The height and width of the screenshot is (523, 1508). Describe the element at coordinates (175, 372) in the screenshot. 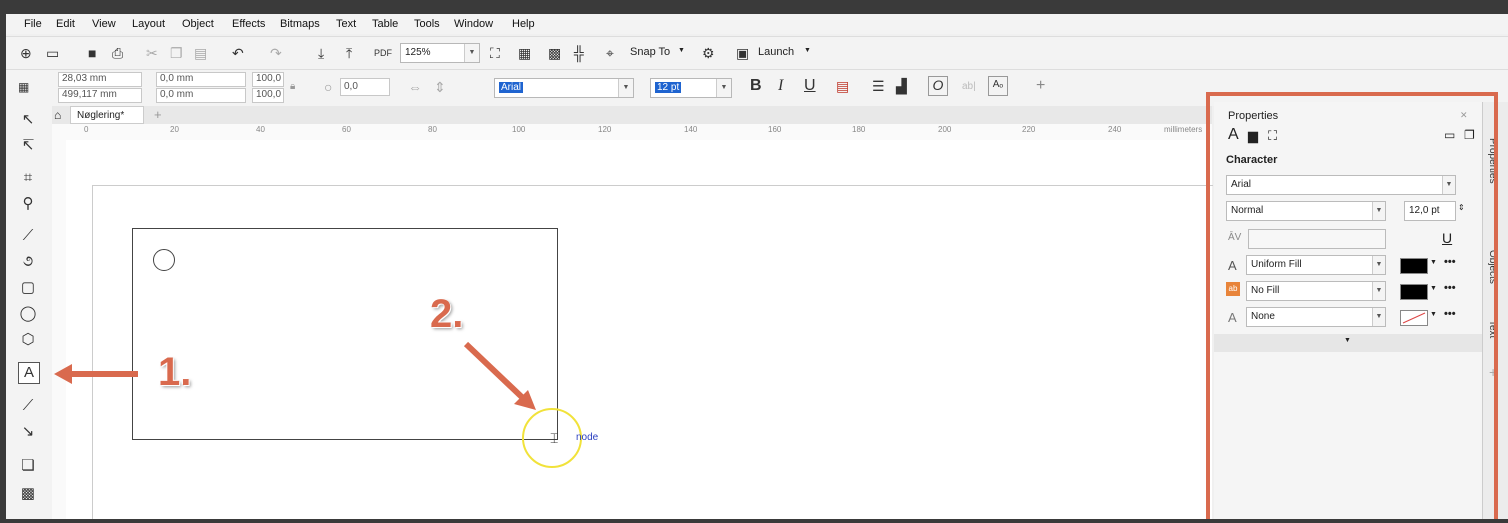

I see `annotation-step-1: 1.` at that location.